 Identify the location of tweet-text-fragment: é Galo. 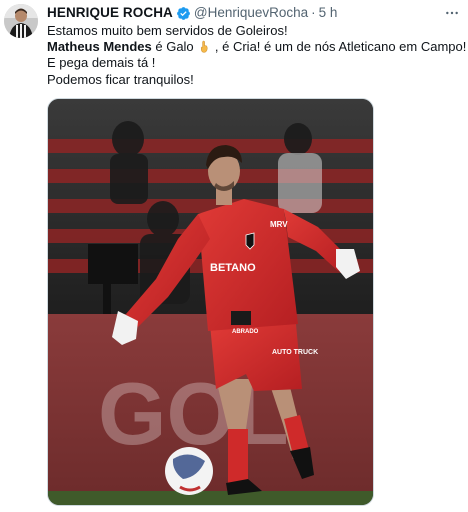
(174, 47).